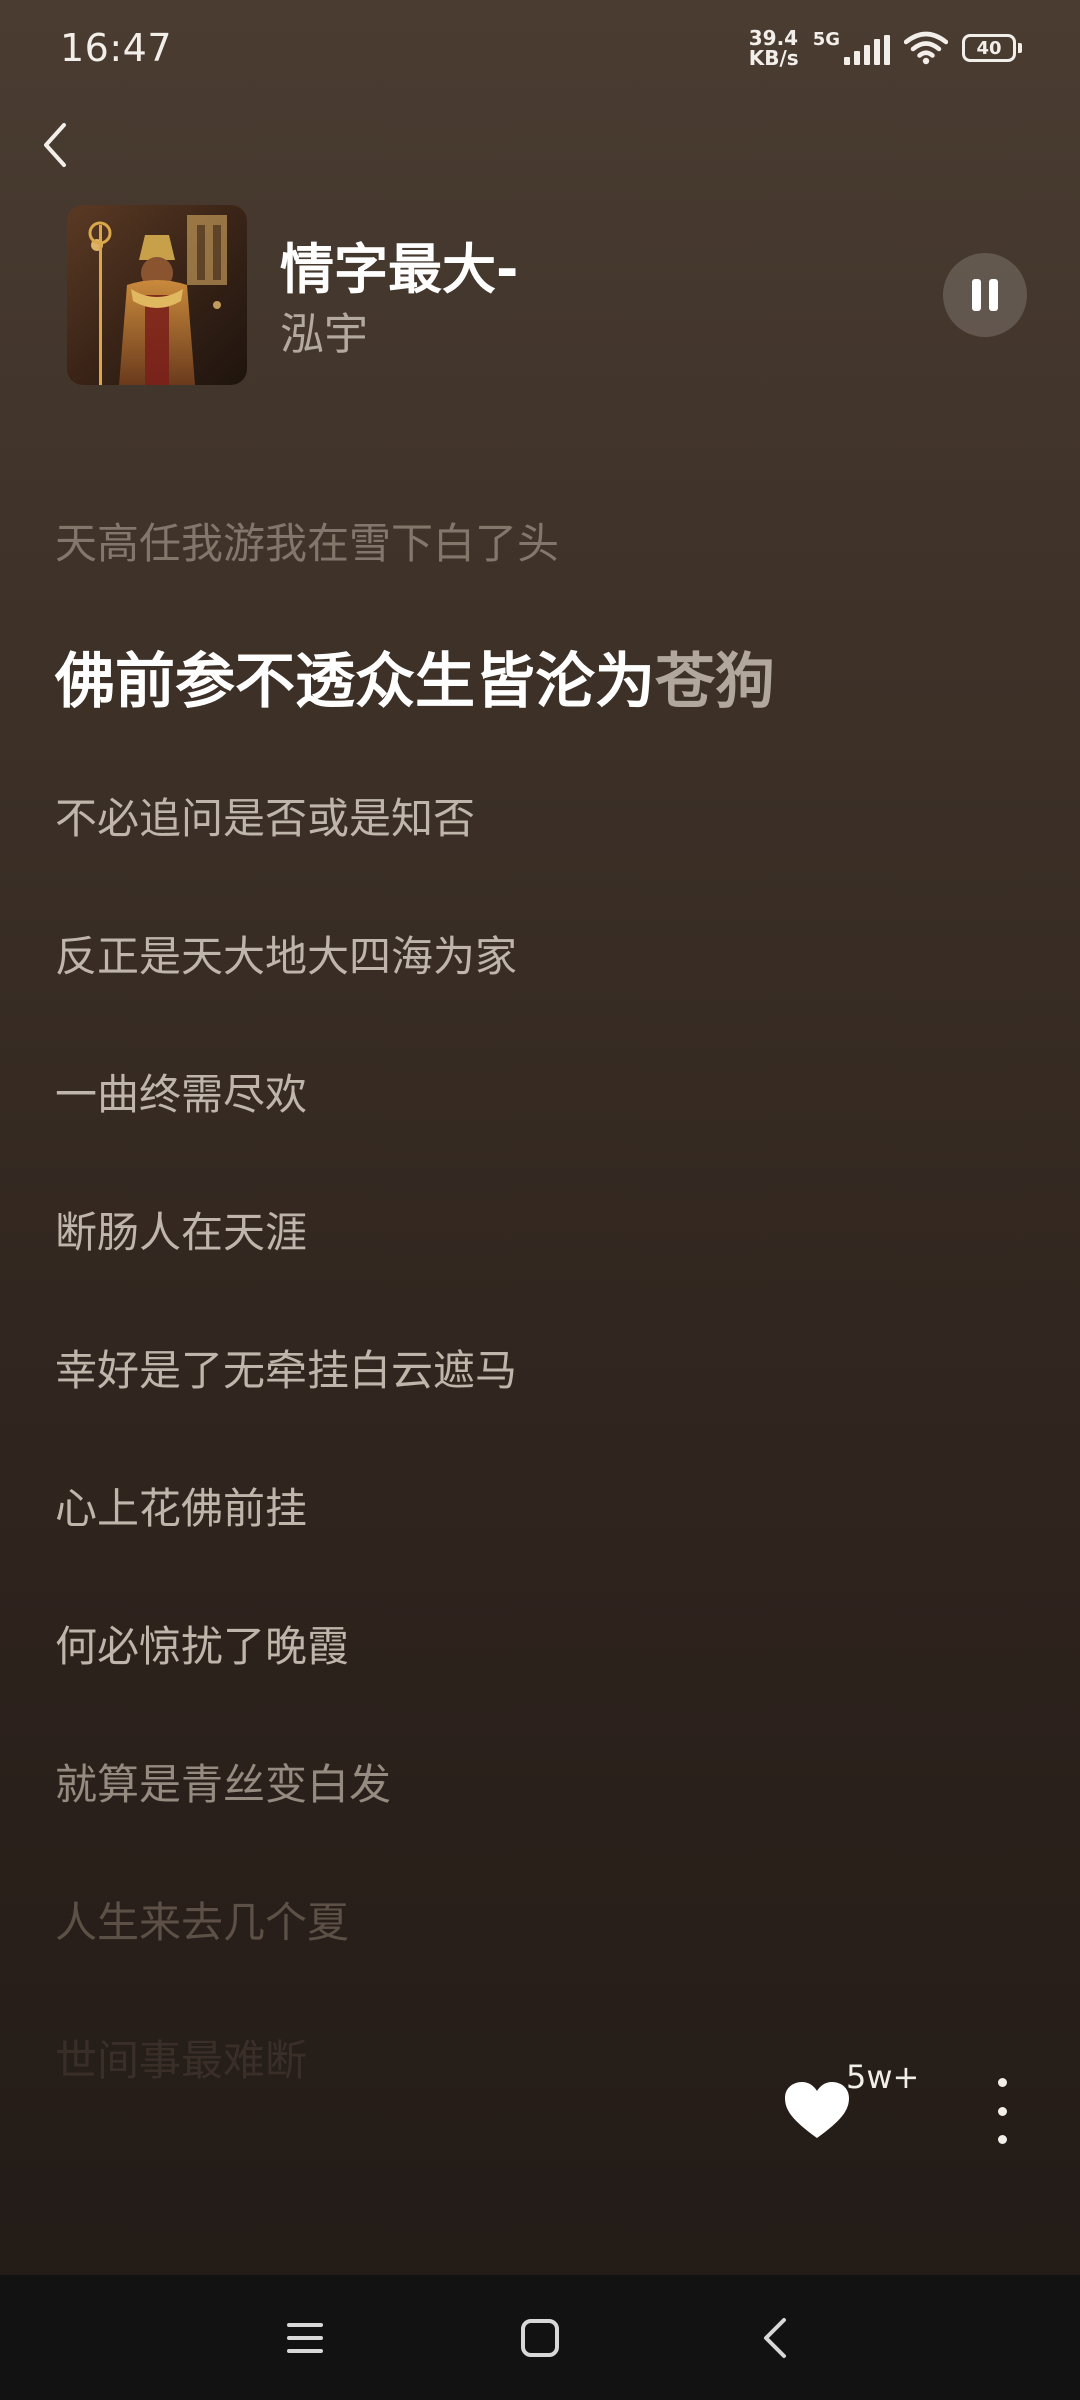 The height and width of the screenshot is (2400, 1080). I want to click on status-icons: 39.4 KB/s 5G 40, so click(885, 48).